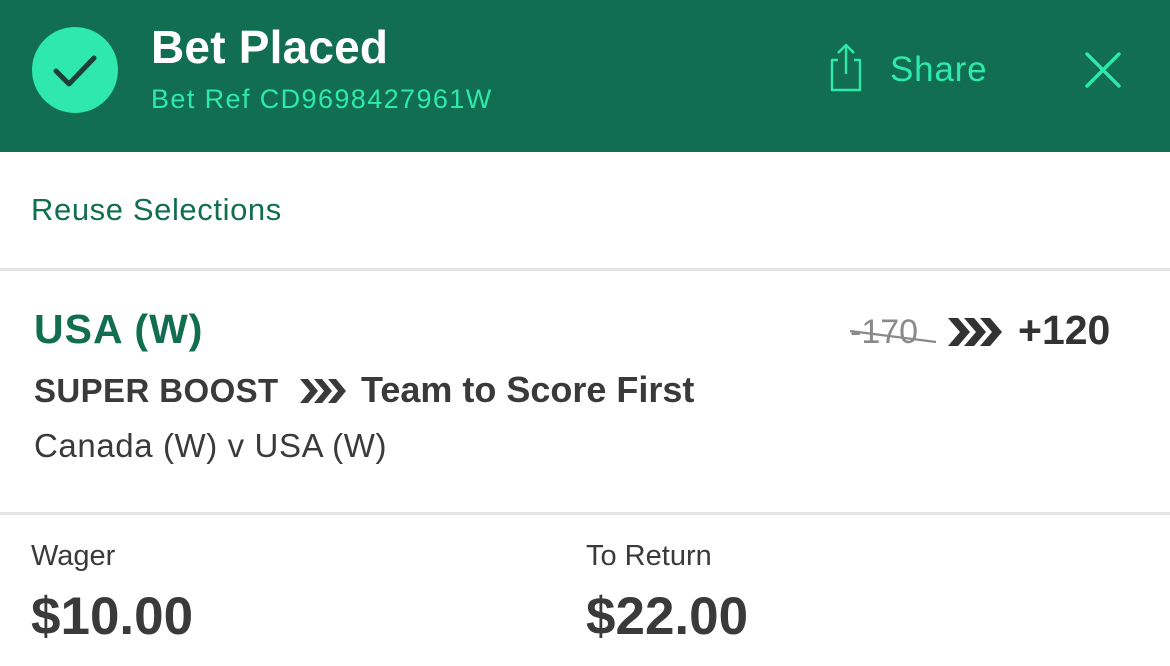 Image resolution: width=1170 pixels, height=666 pixels. What do you see at coordinates (119, 329) in the screenshot?
I see `selection-name: USA (W)` at bounding box center [119, 329].